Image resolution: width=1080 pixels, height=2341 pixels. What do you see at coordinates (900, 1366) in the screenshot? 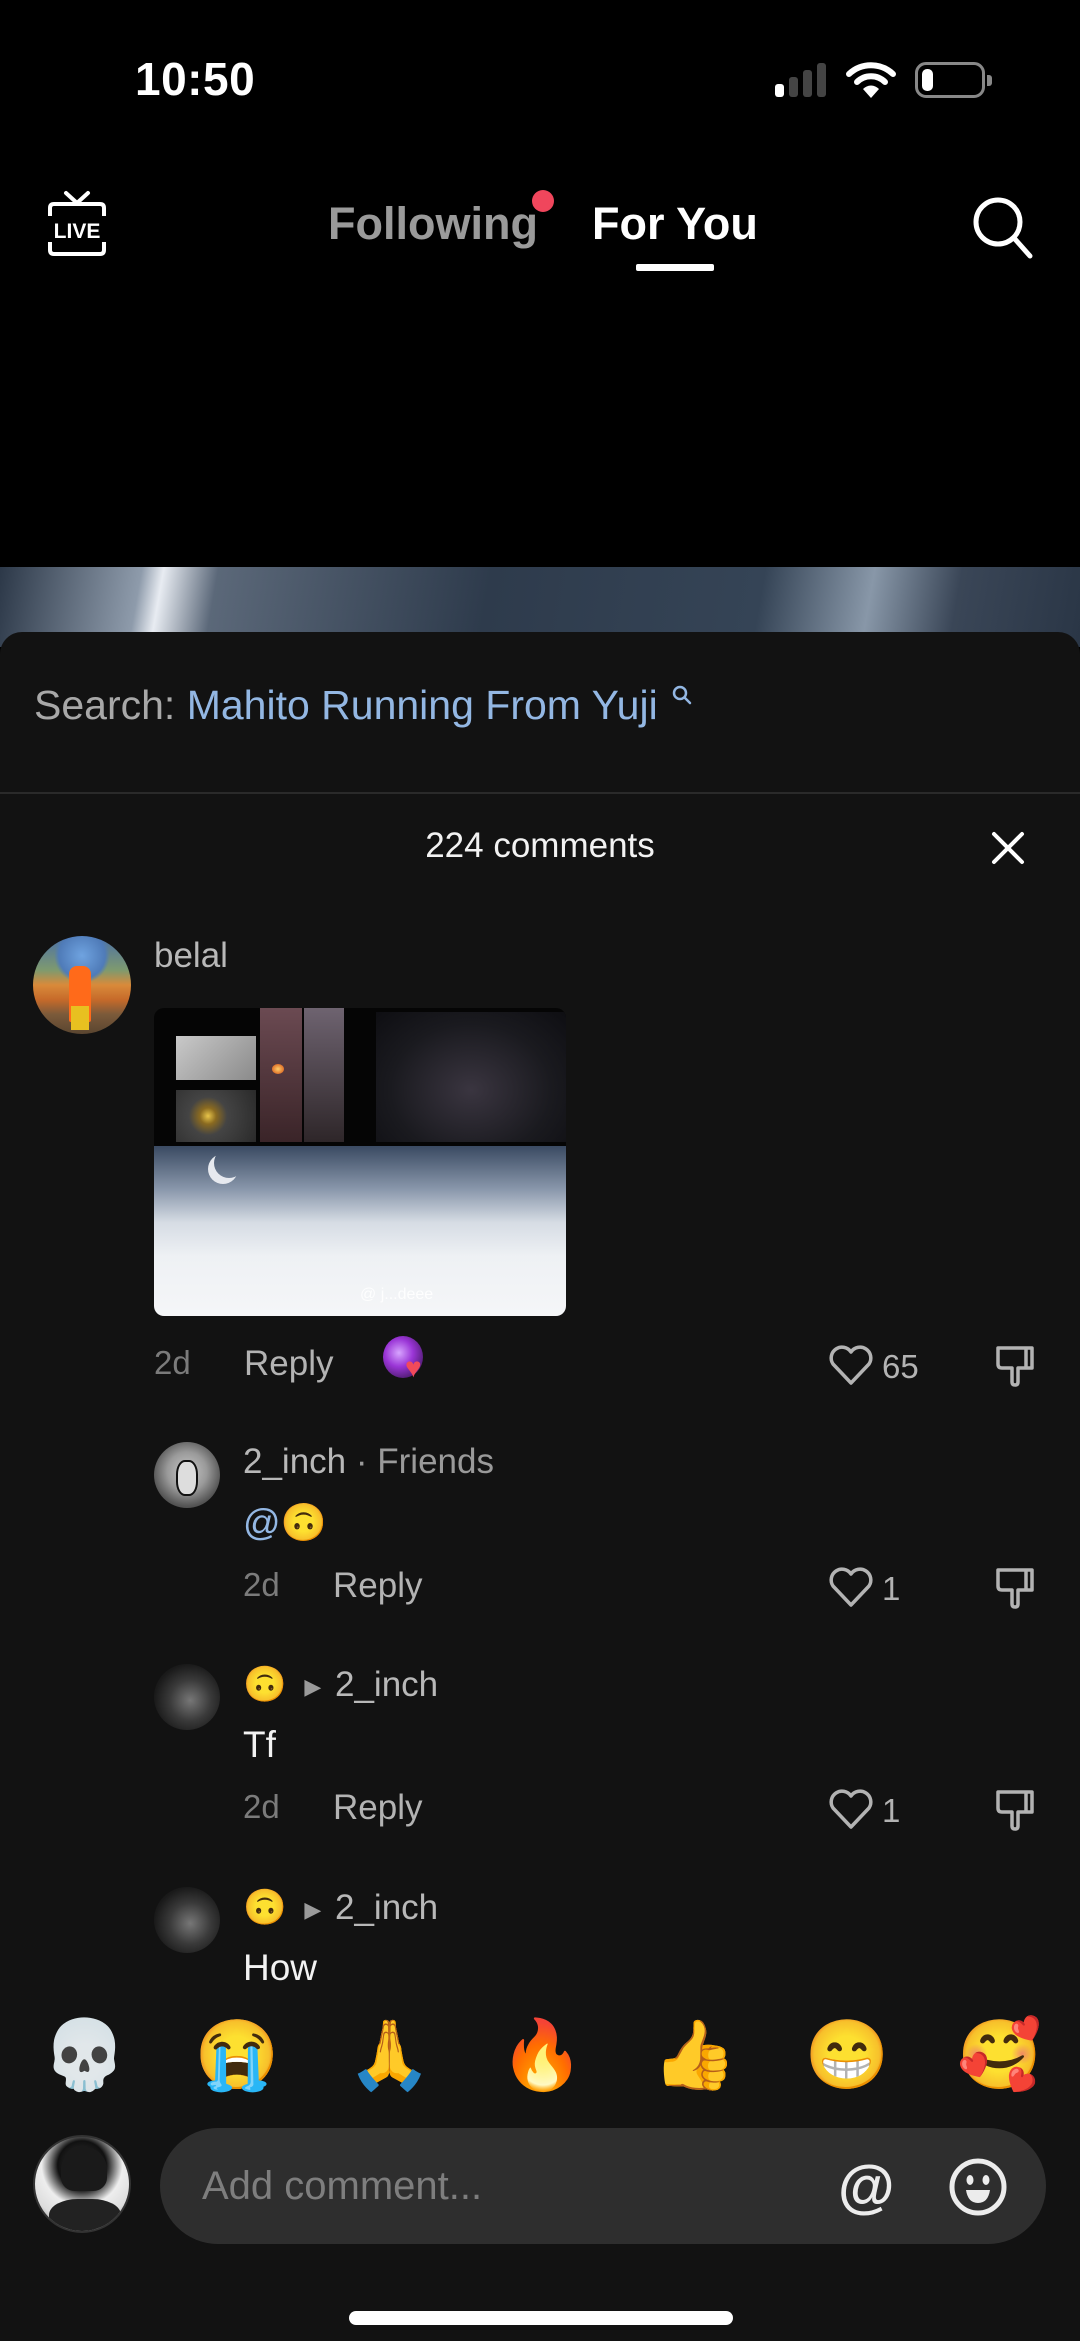
I see `like-count: 65` at bounding box center [900, 1366].